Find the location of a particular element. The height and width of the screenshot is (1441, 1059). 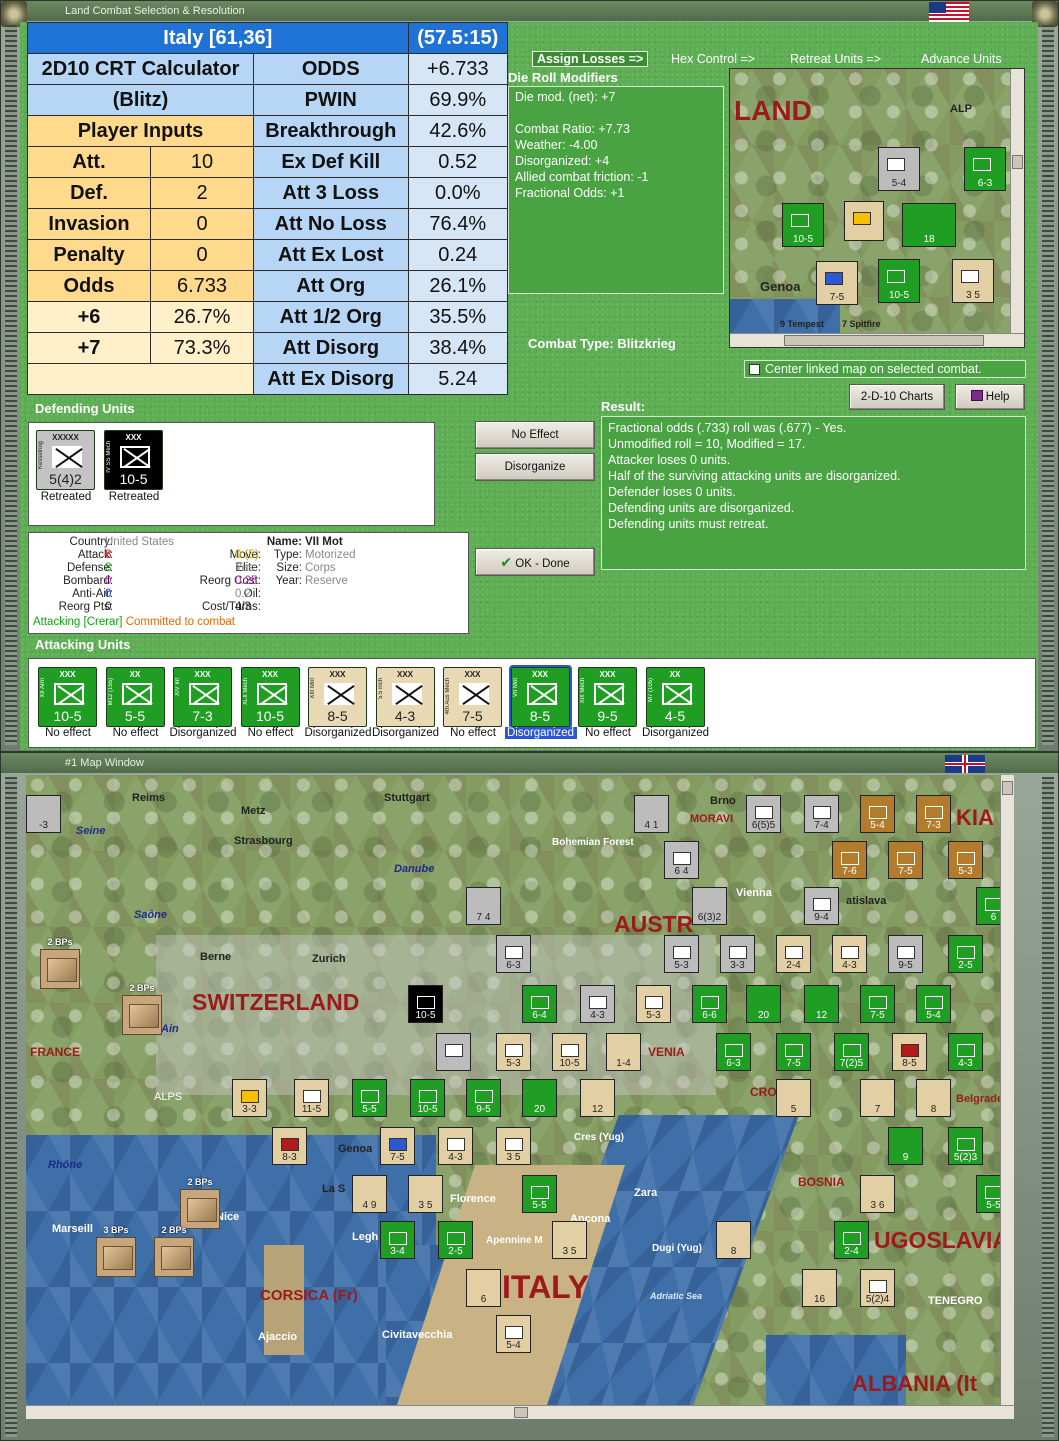

map-unit-counter: 8-5 is located at coordinates (909, 1052).